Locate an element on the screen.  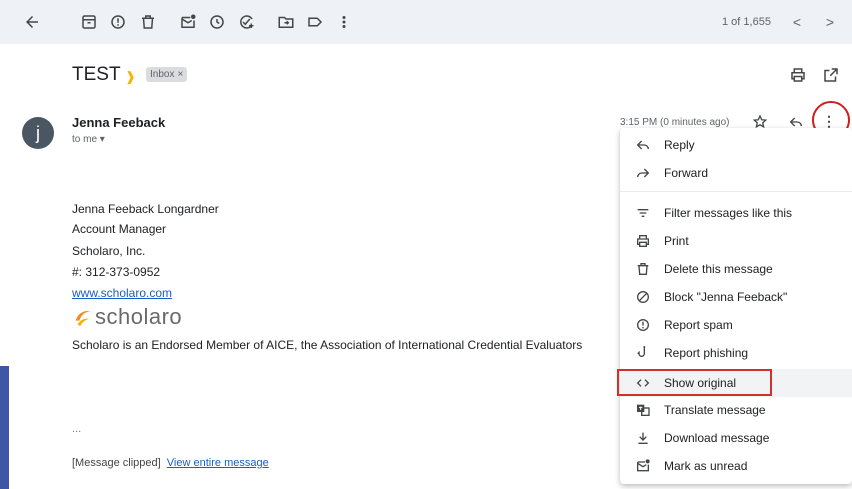
menu-item-label: Block "Jenna Feeback" is located at coordinates (726, 297).